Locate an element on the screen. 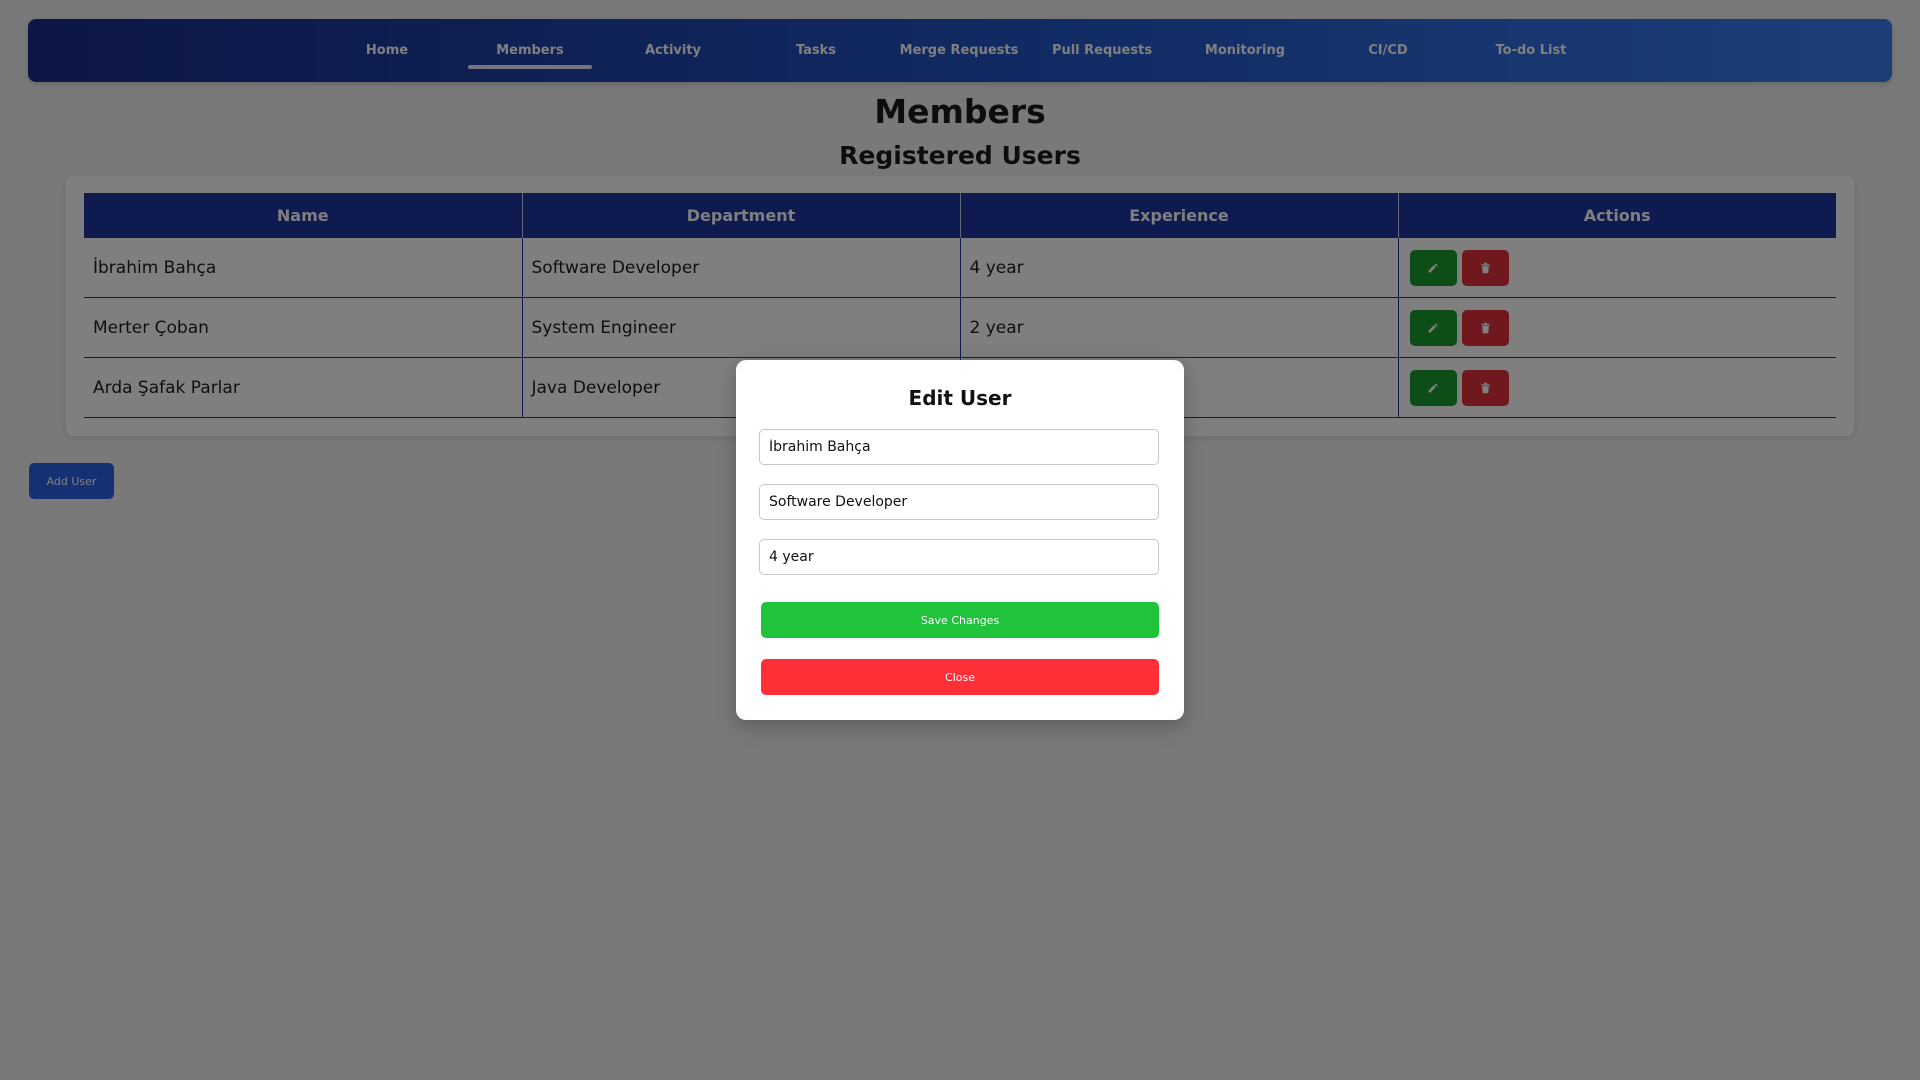 The image size is (1920, 1080). edit-user-modal: Edit User Save Changes Close is located at coordinates (960, 540).